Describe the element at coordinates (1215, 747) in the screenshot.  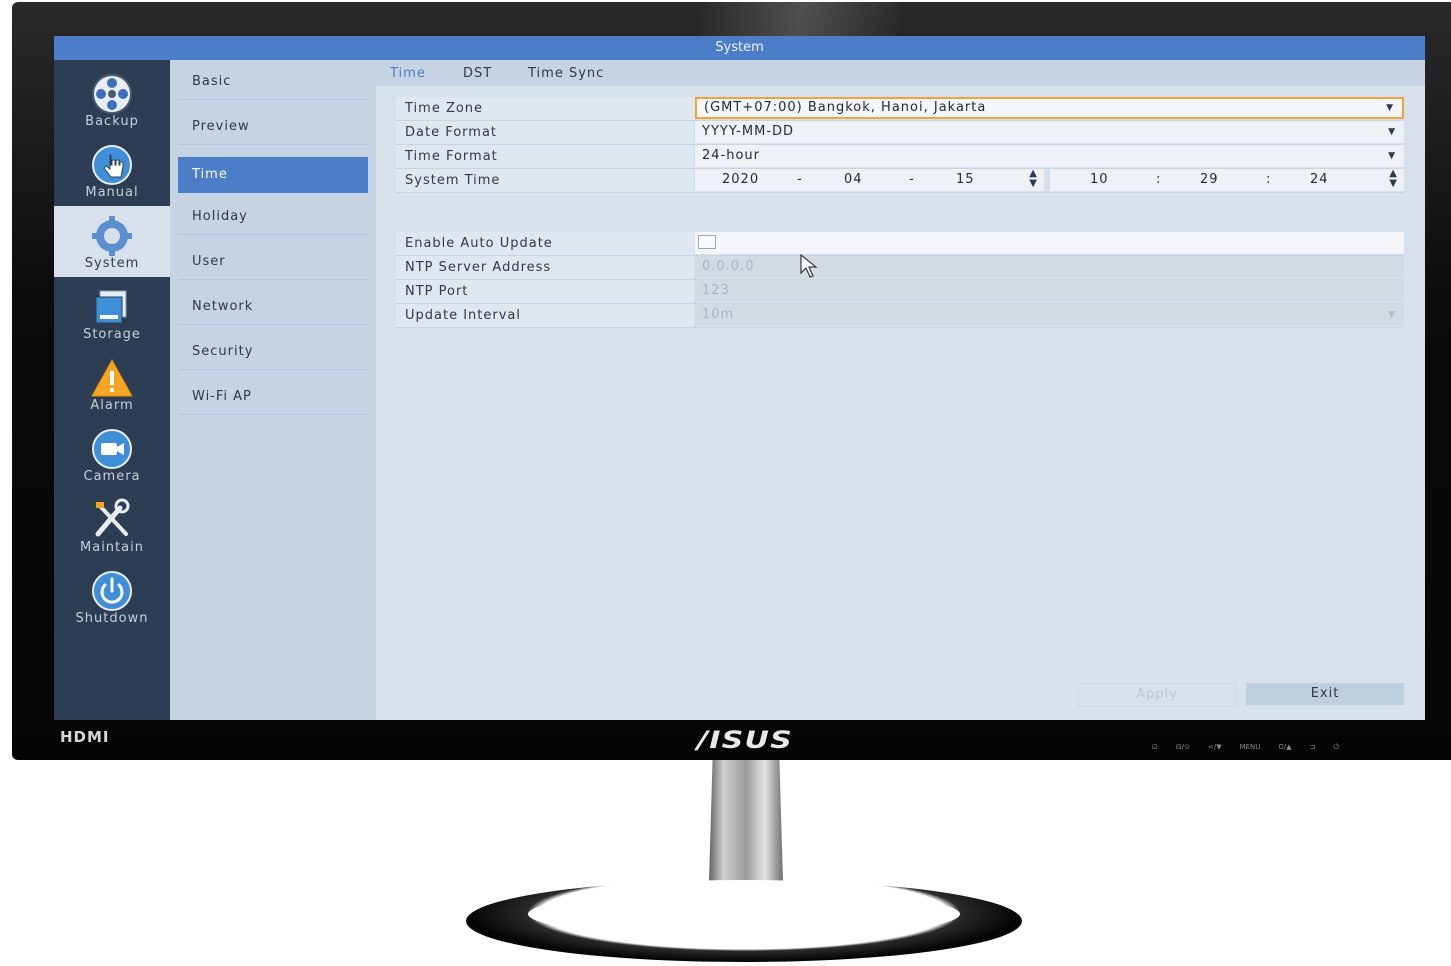
I see `monitor-button: </▼` at that location.